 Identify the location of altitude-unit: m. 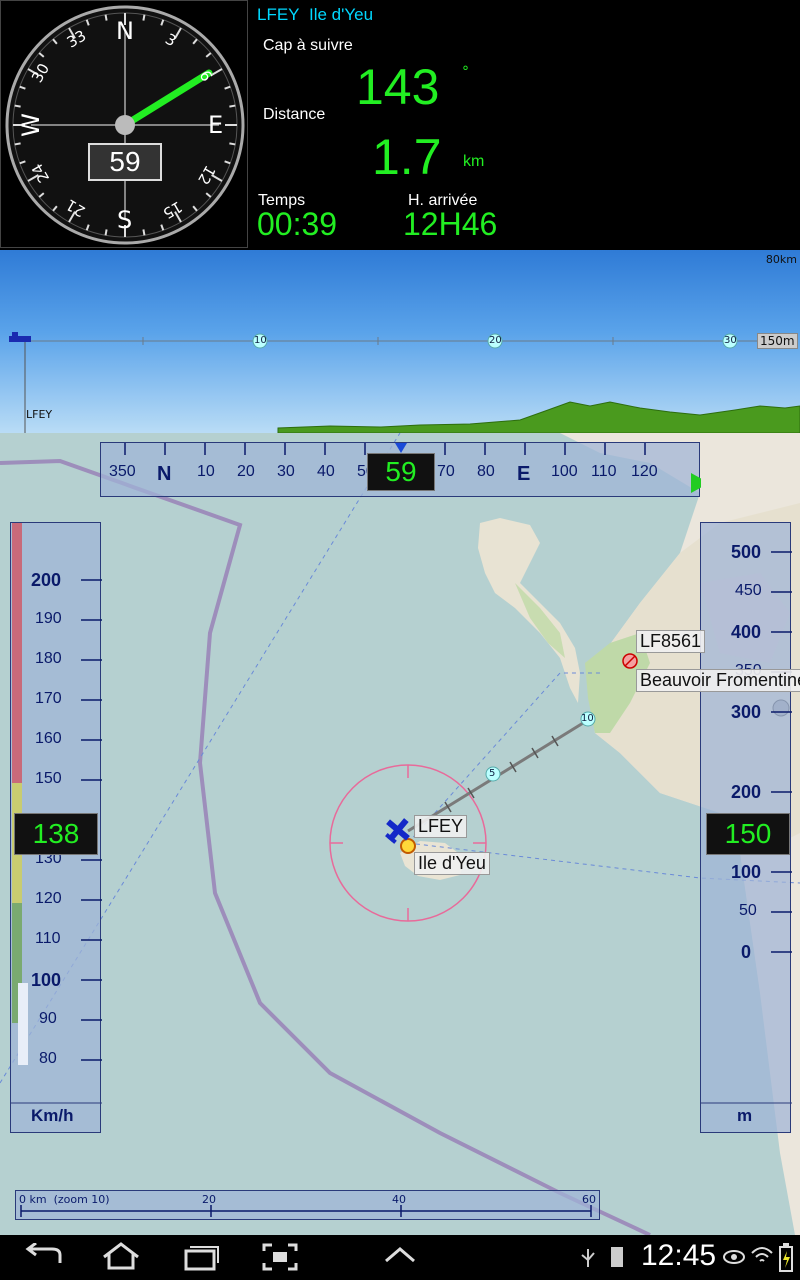
(745, 1115).